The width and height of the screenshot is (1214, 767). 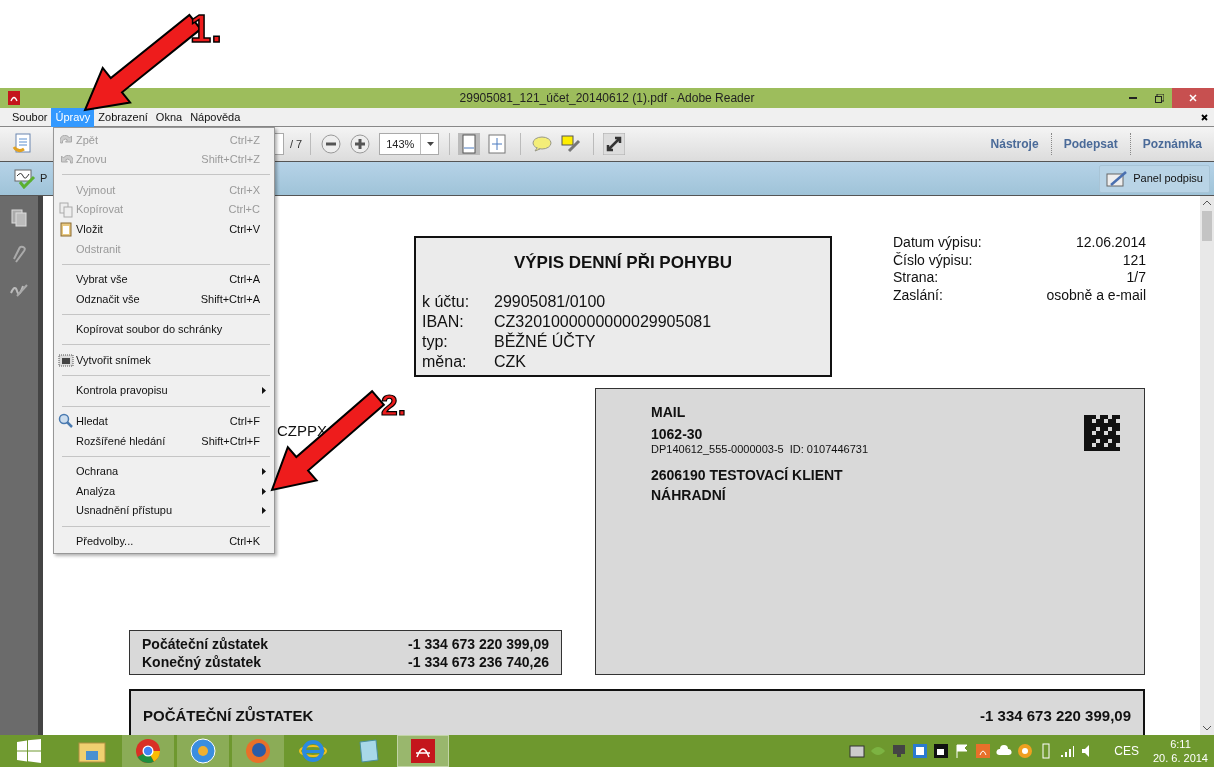 I want to click on field-label: k účtu:, so click(x=446, y=301).